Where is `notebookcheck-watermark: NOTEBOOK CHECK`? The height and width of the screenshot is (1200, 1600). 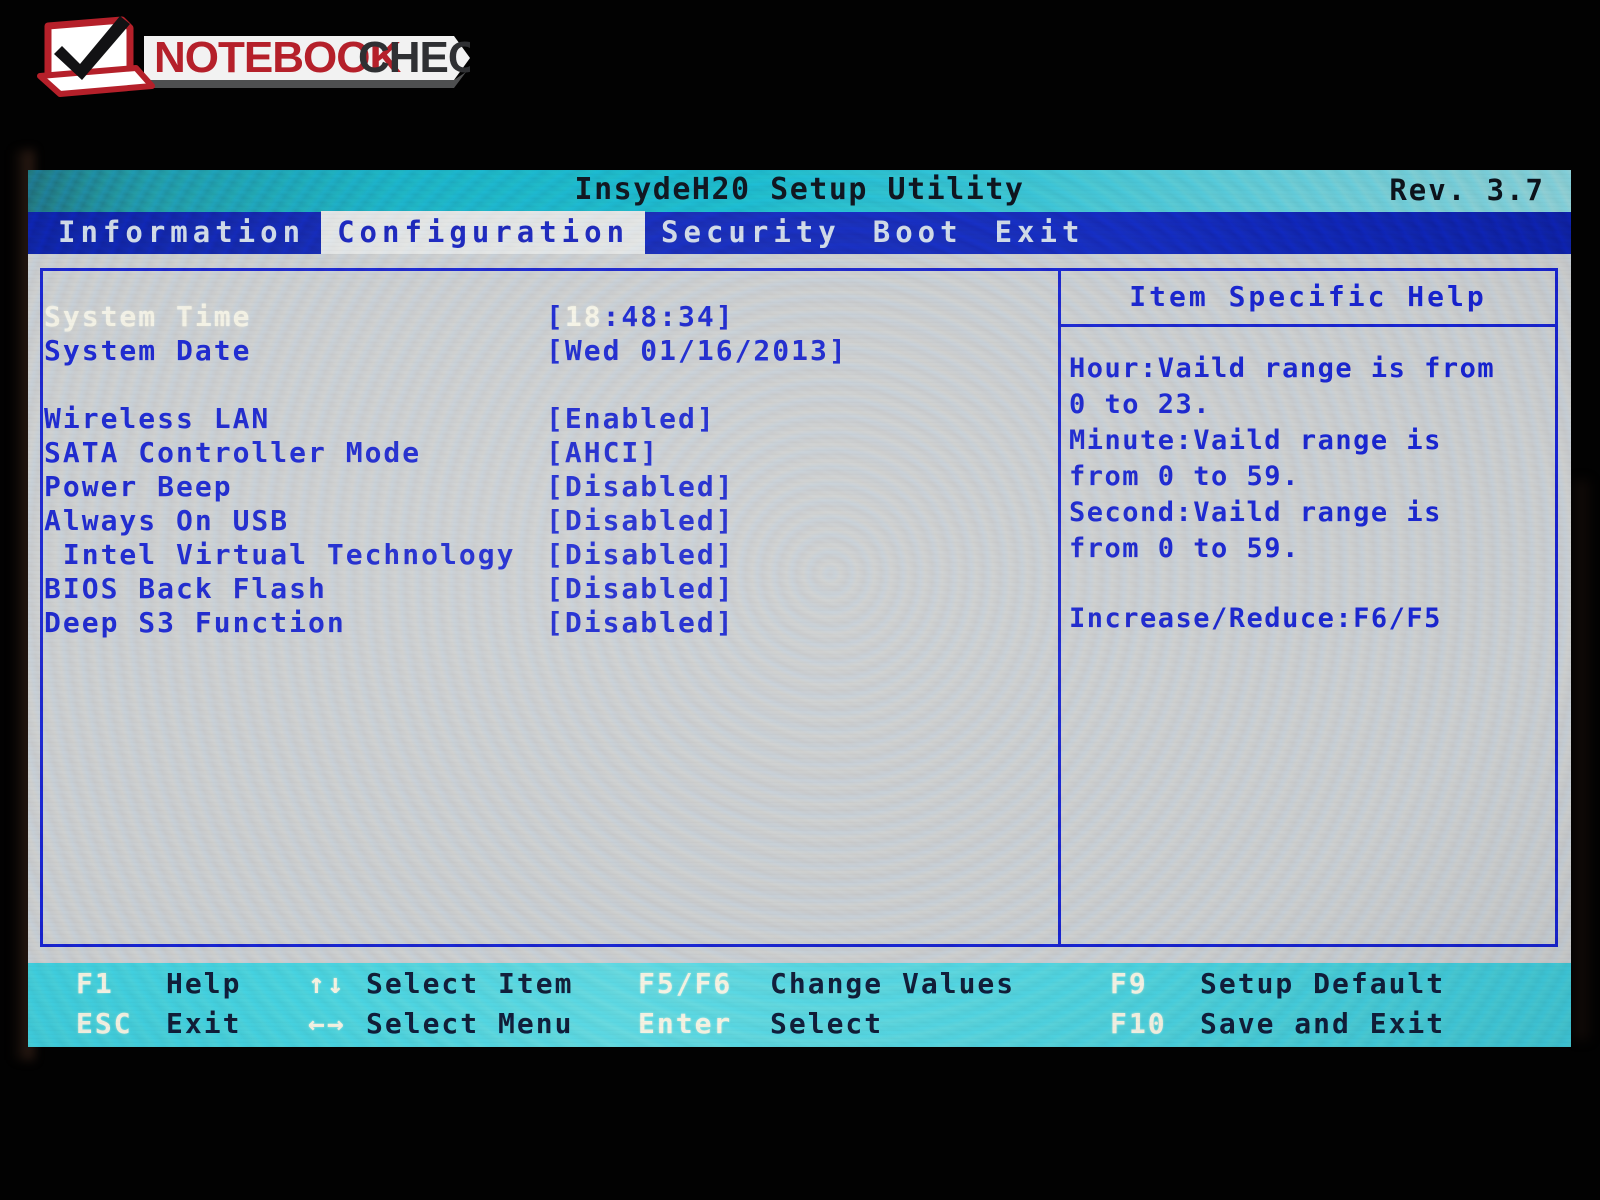 notebookcheck-watermark: NOTEBOOK CHECK is located at coordinates (269, 57).